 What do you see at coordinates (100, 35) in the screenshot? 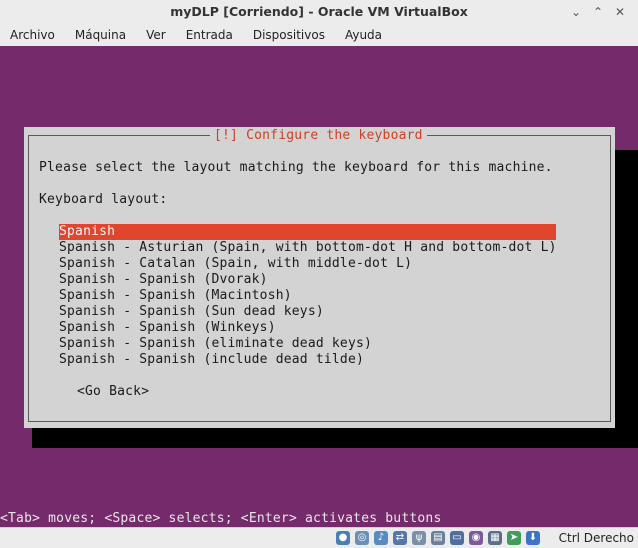
I see `menu-maquina: Máquina` at bounding box center [100, 35].